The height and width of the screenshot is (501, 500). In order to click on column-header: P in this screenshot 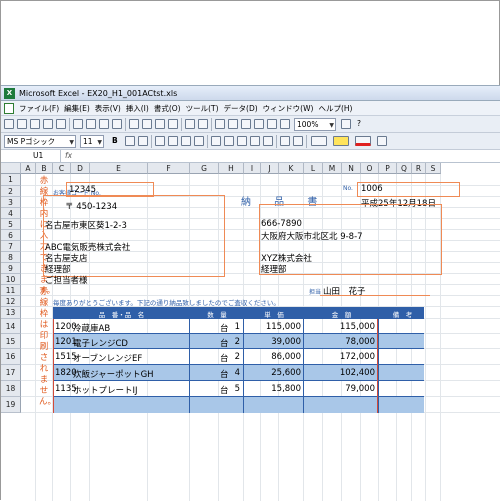, I will do `click(388, 168)`.